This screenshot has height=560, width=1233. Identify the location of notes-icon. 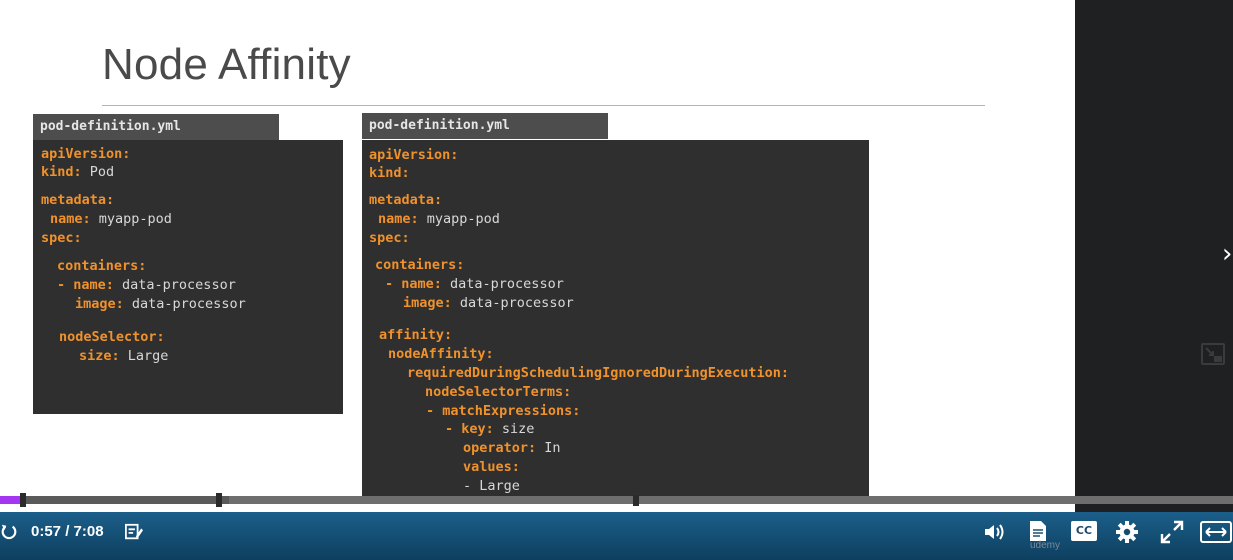
(134, 532).